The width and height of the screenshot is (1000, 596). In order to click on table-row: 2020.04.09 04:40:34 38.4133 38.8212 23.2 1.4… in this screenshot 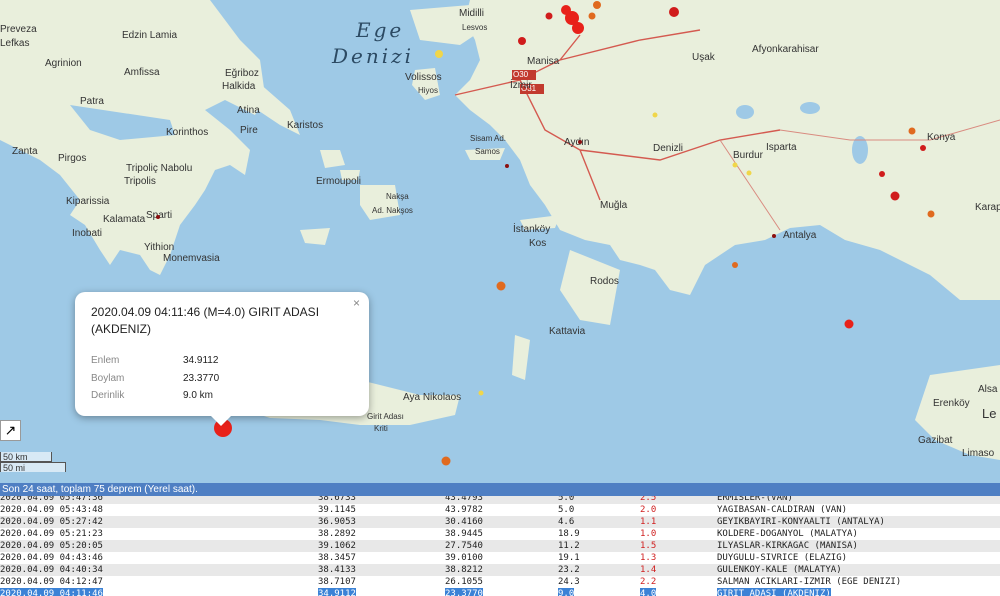, I will do `click(500, 570)`.